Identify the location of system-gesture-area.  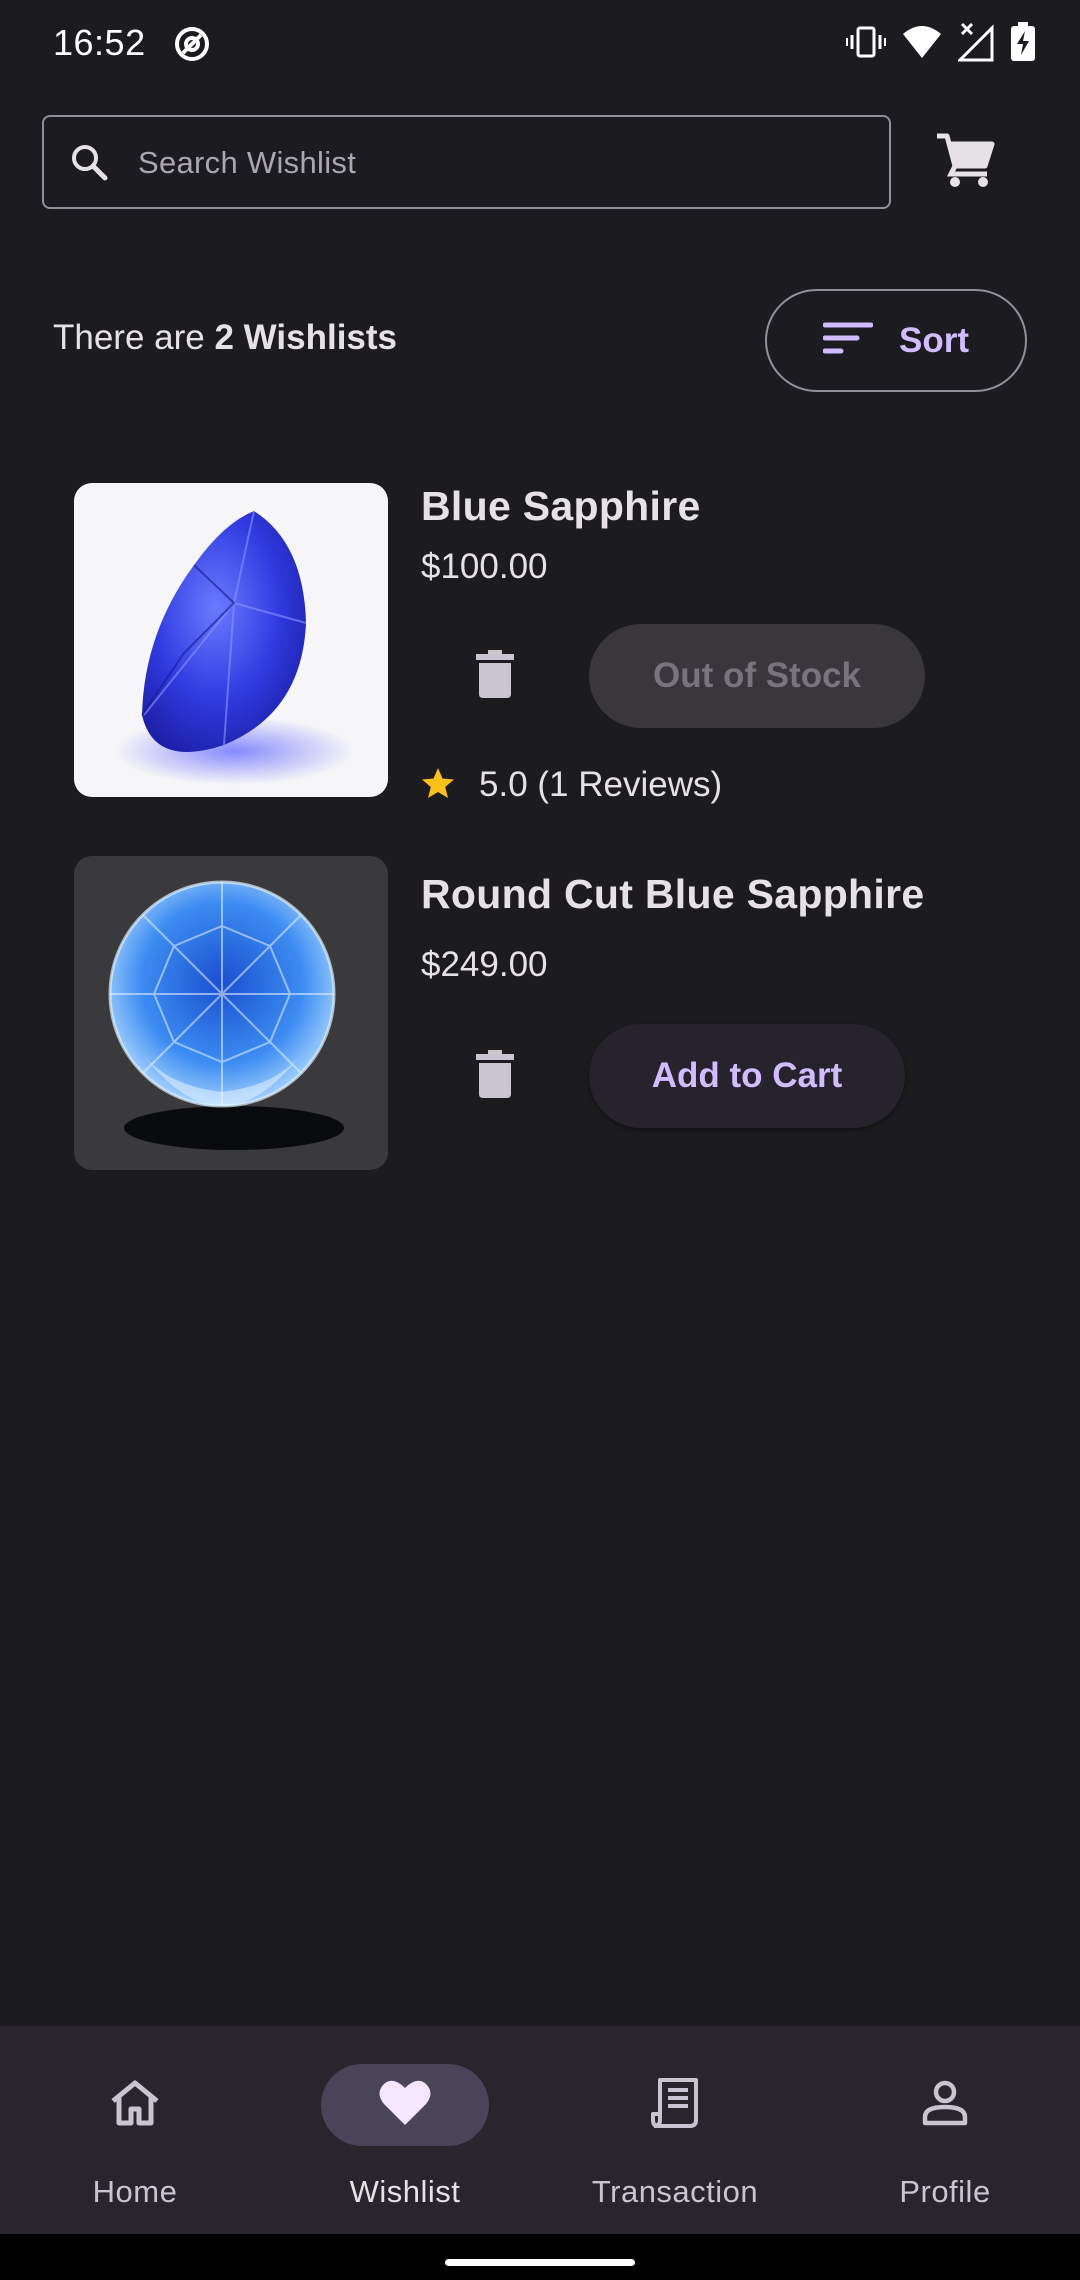
(540, 2257).